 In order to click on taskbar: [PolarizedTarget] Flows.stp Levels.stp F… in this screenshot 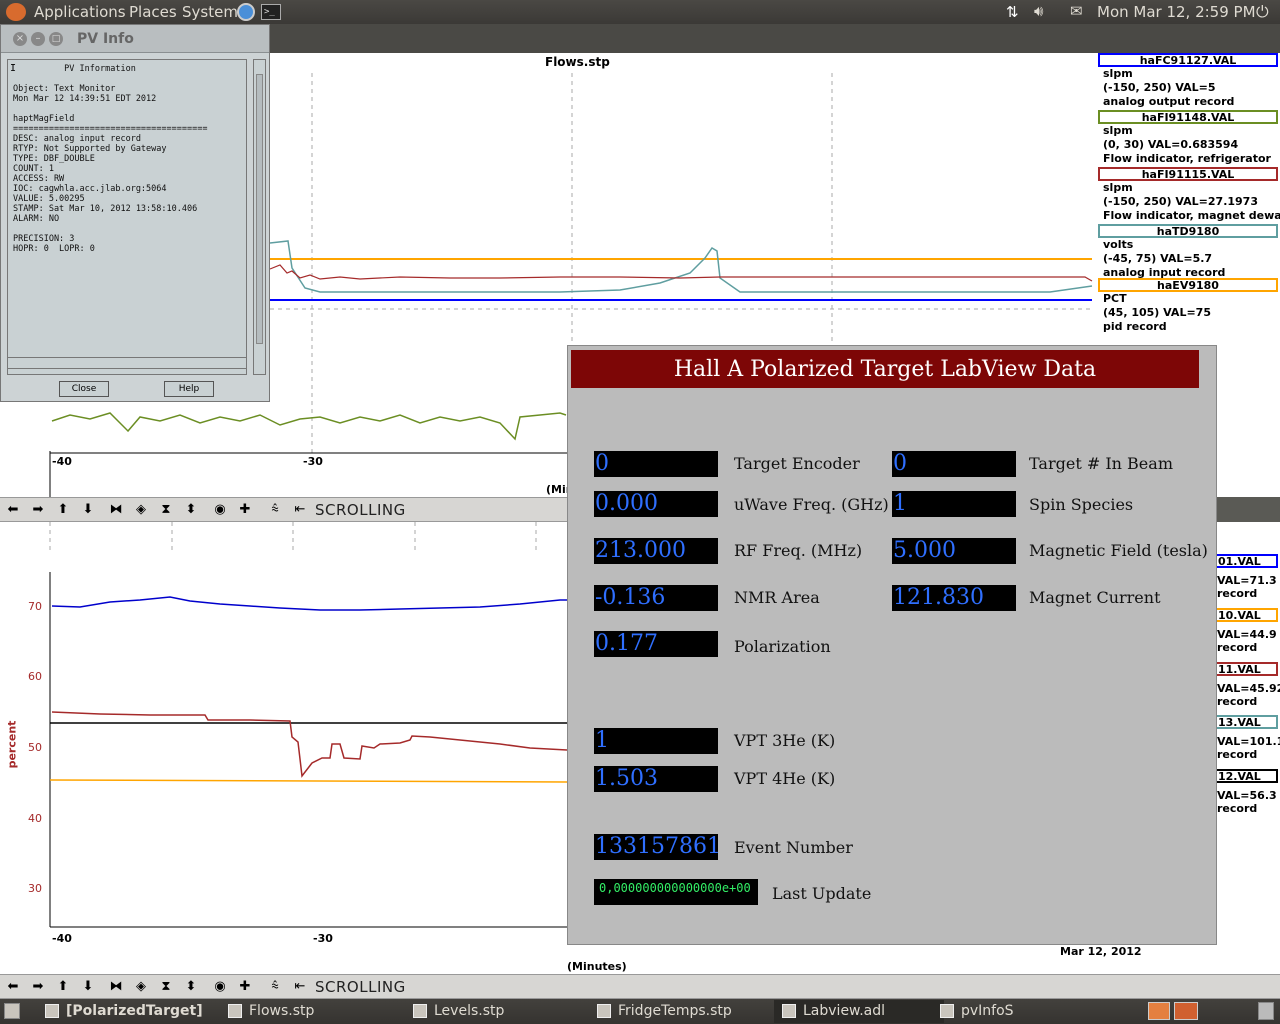, I will do `click(640, 1011)`.